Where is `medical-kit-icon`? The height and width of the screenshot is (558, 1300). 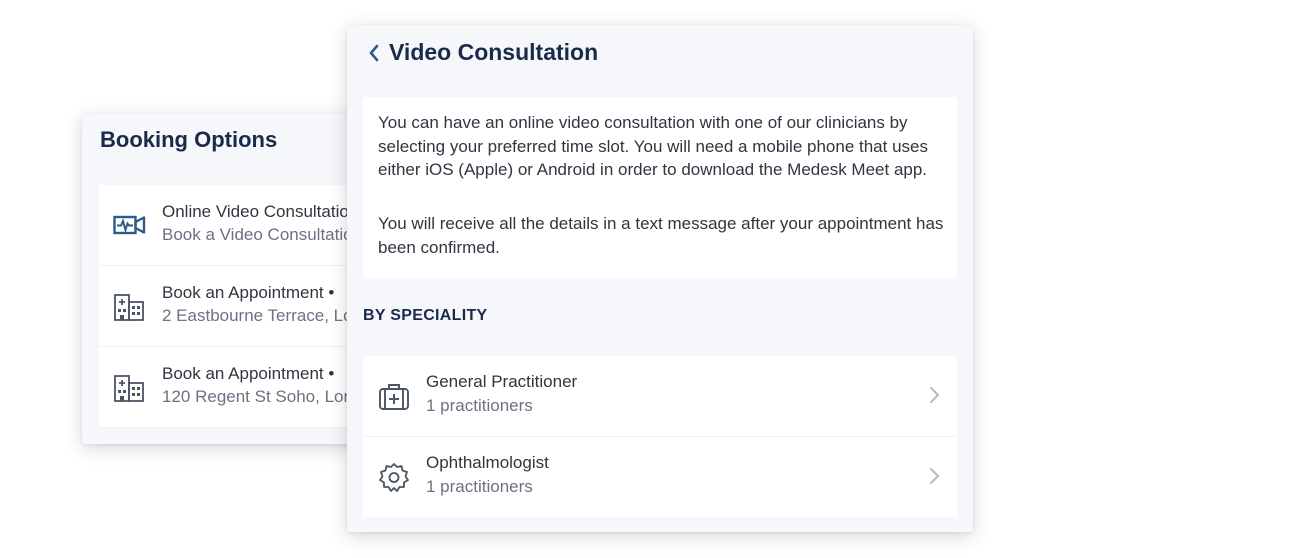
medical-kit-icon is located at coordinates (394, 396).